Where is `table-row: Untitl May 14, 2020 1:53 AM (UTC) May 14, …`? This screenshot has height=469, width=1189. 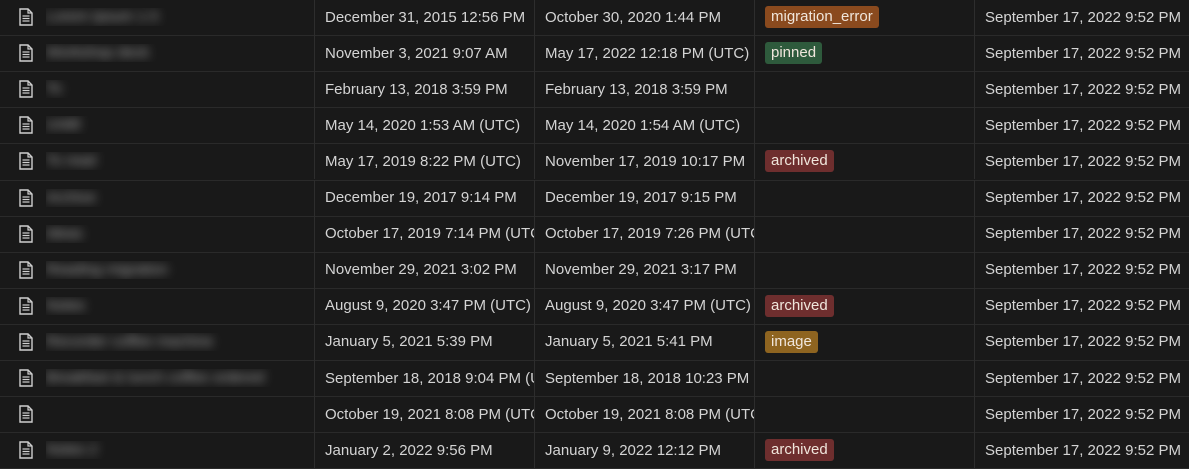 table-row: Untitl May 14, 2020 1:53 AM (UTC) May 14, … is located at coordinates (594, 125).